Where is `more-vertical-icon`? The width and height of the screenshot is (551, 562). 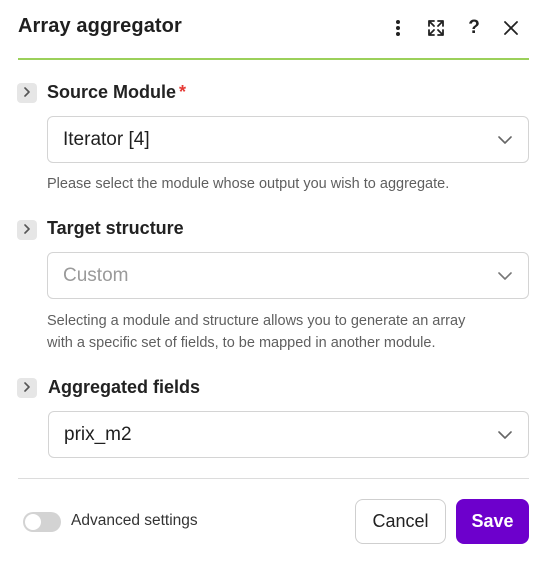
more-vertical-icon is located at coordinates (398, 28).